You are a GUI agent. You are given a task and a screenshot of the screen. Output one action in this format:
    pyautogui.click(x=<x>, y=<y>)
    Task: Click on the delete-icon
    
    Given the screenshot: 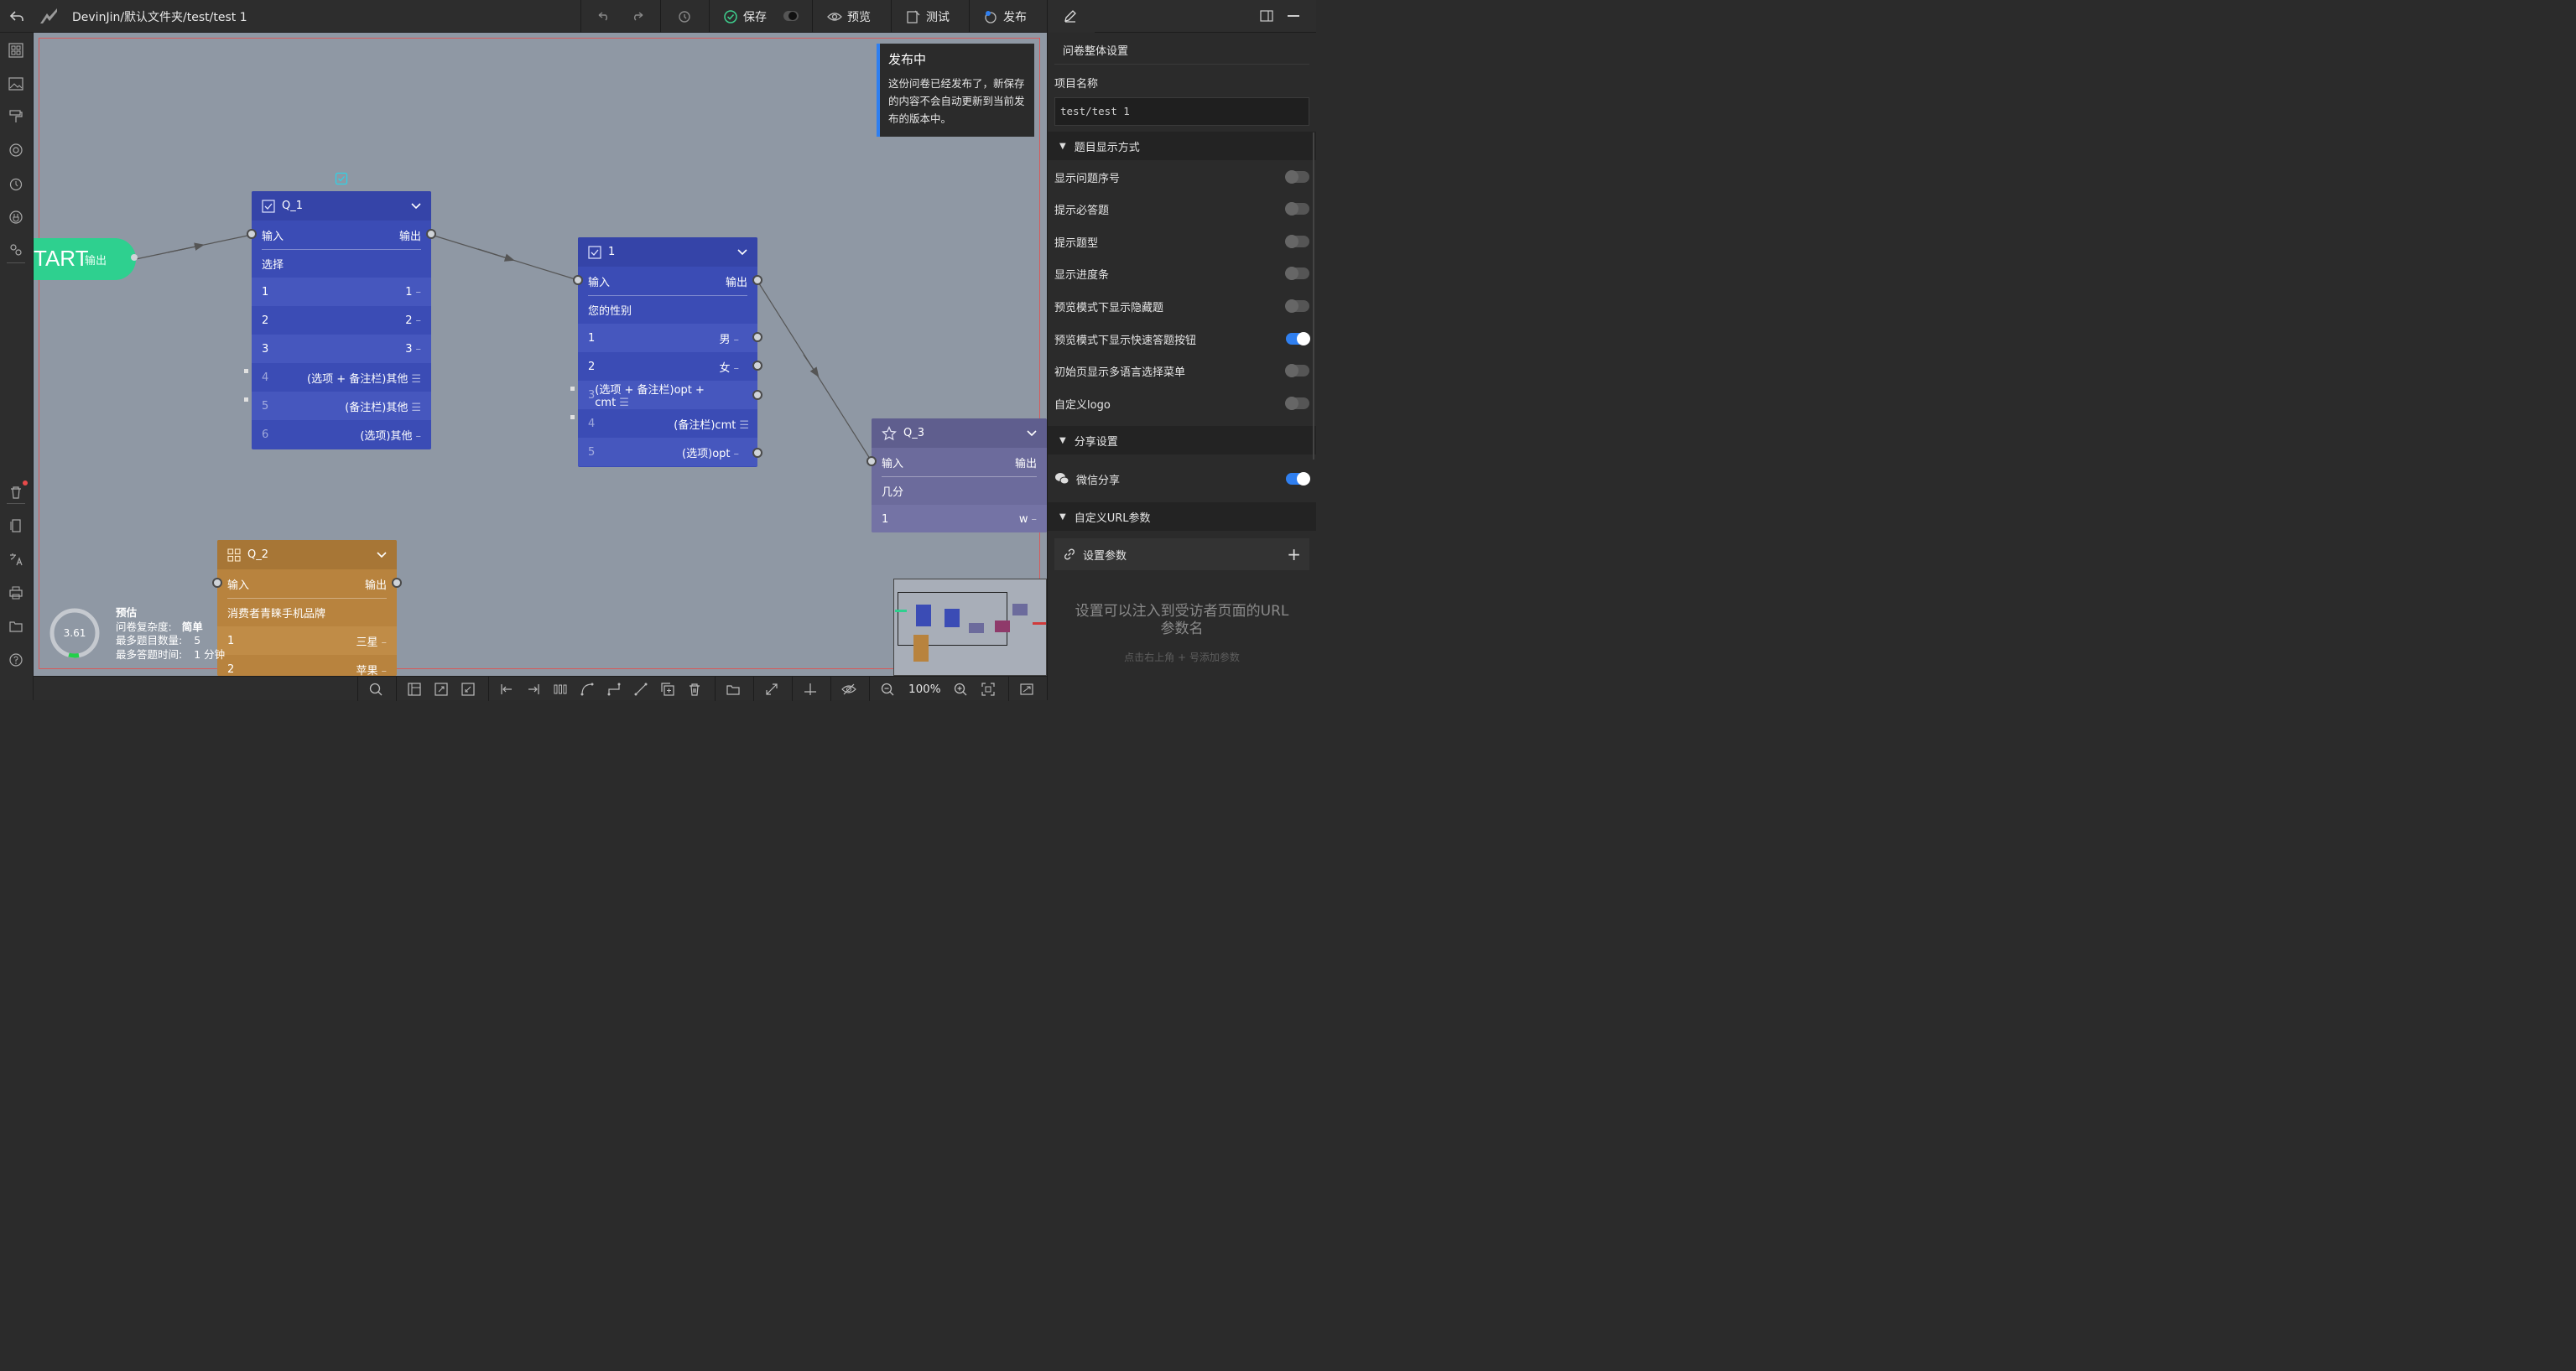 What is the action you would take?
    pyautogui.click(x=694, y=689)
    